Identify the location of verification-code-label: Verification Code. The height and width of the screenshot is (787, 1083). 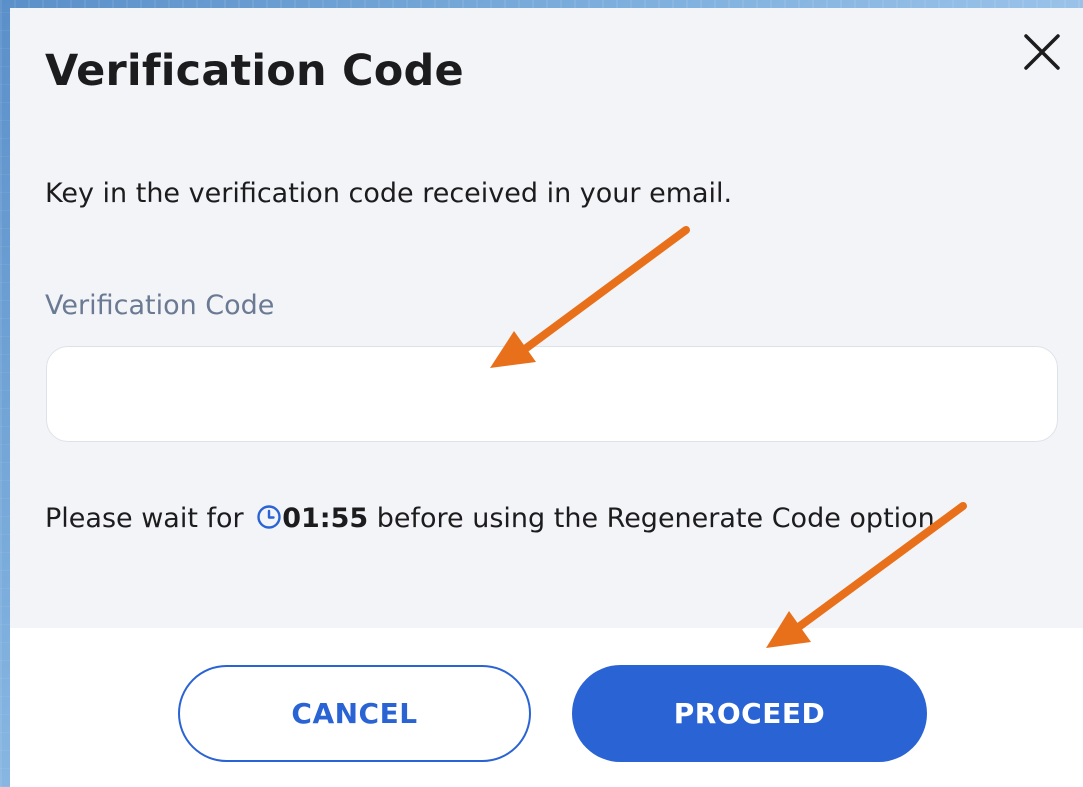
(160, 305).